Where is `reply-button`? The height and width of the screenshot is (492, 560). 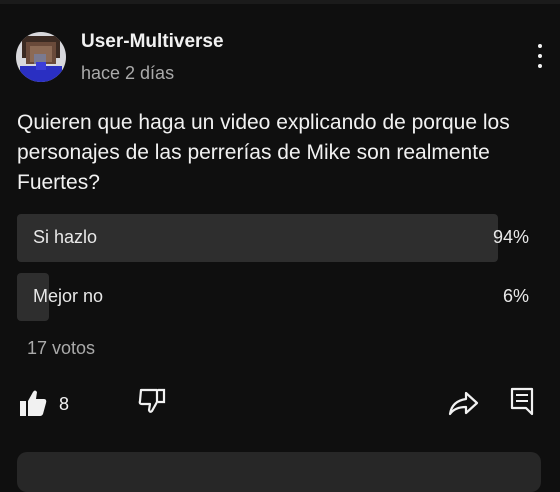
reply-button is located at coordinates (522, 401).